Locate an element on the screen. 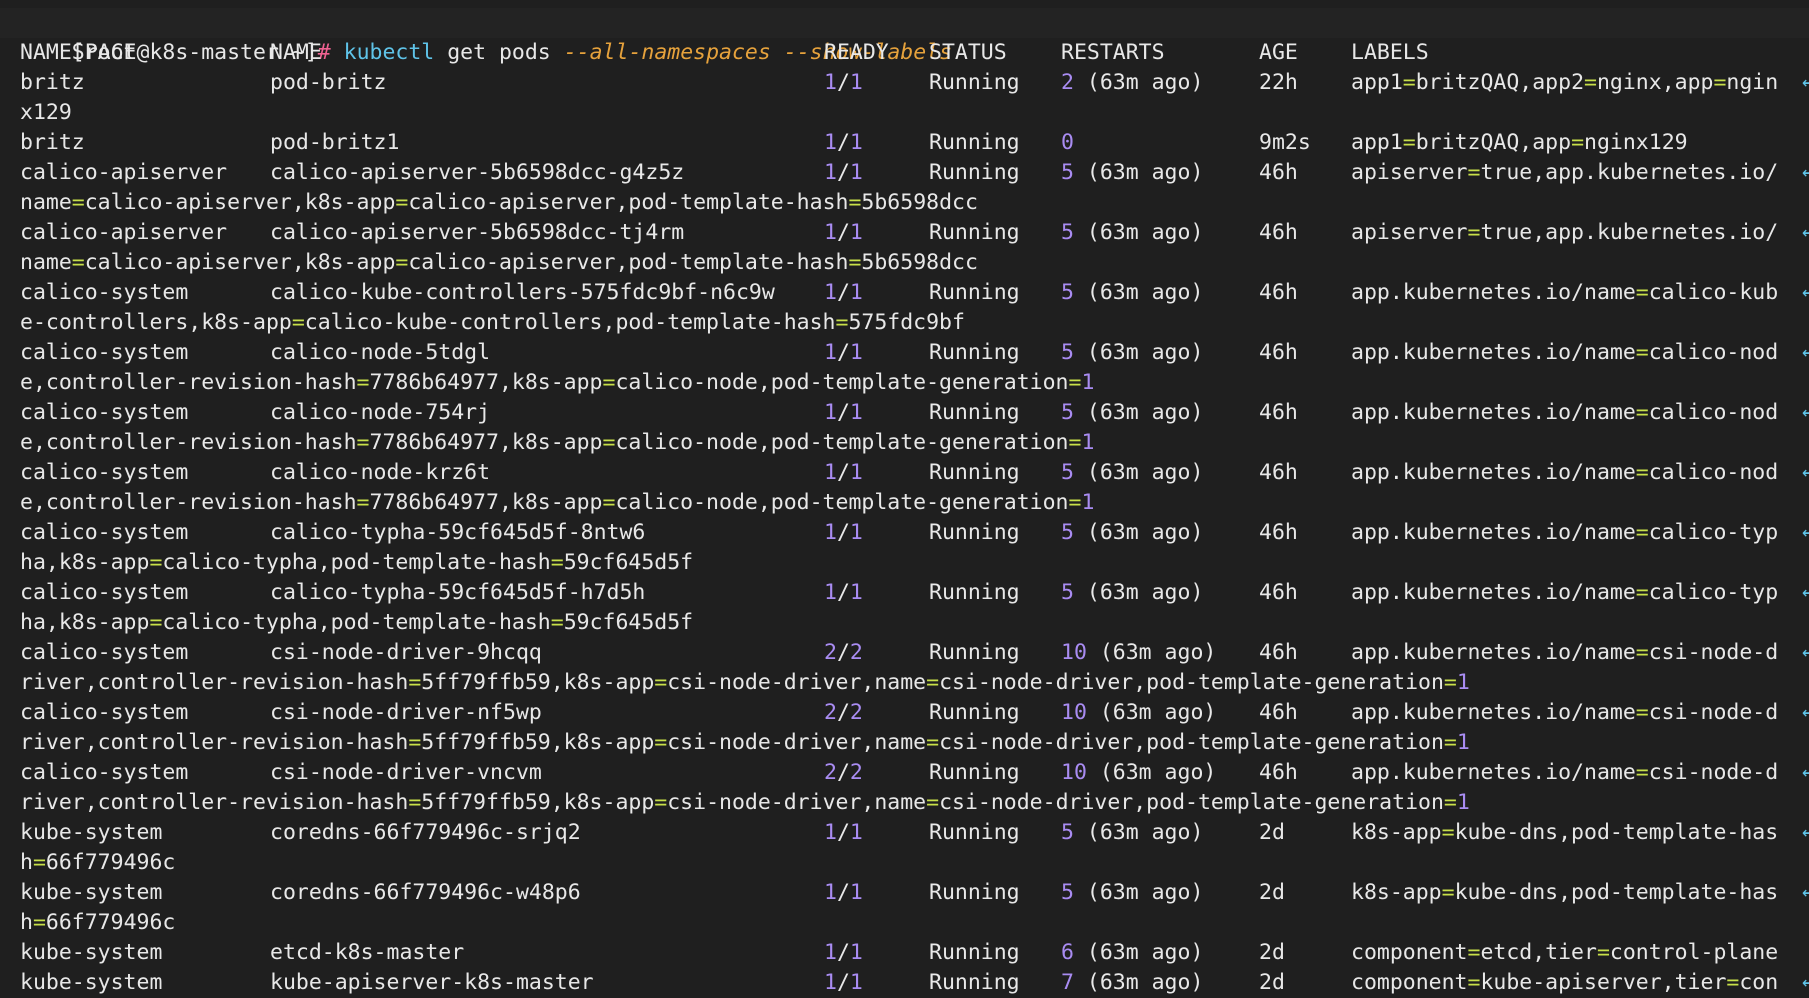 The image size is (1809, 998). cell-age: 9m2s is located at coordinates (1285, 142).